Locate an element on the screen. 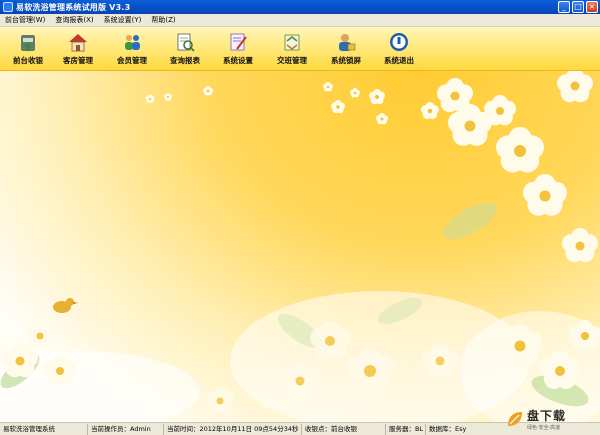 This screenshot has width=600, height=435. toolbar-label: 交班管理 is located at coordinates (292, 60).